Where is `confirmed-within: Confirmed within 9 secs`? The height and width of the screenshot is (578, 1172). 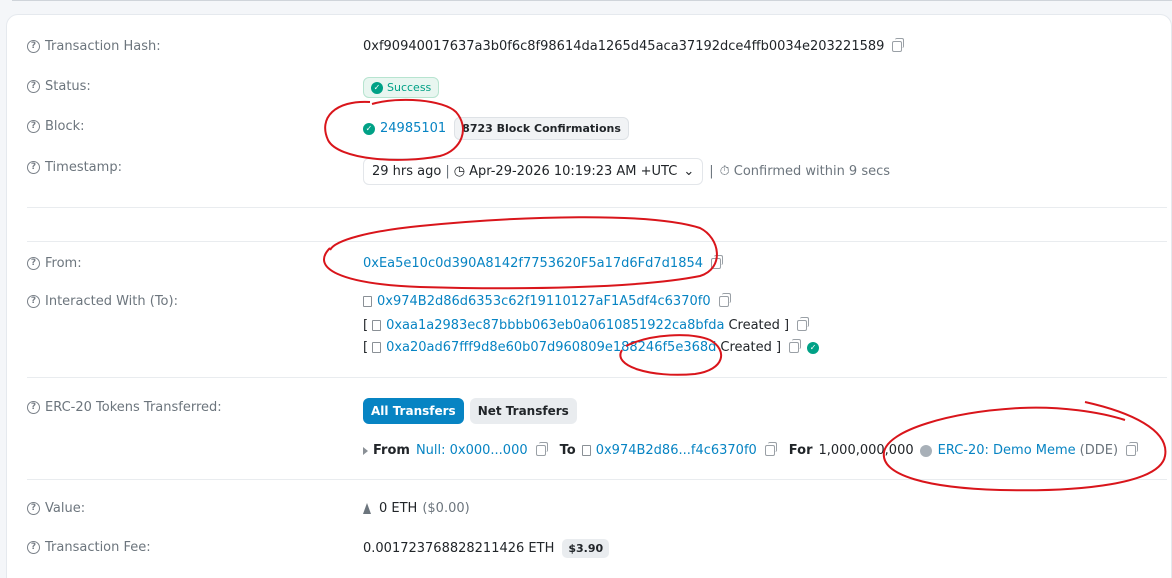
confirmed-within: Confirmed within 9 secs is located at coordinates (812, 171).